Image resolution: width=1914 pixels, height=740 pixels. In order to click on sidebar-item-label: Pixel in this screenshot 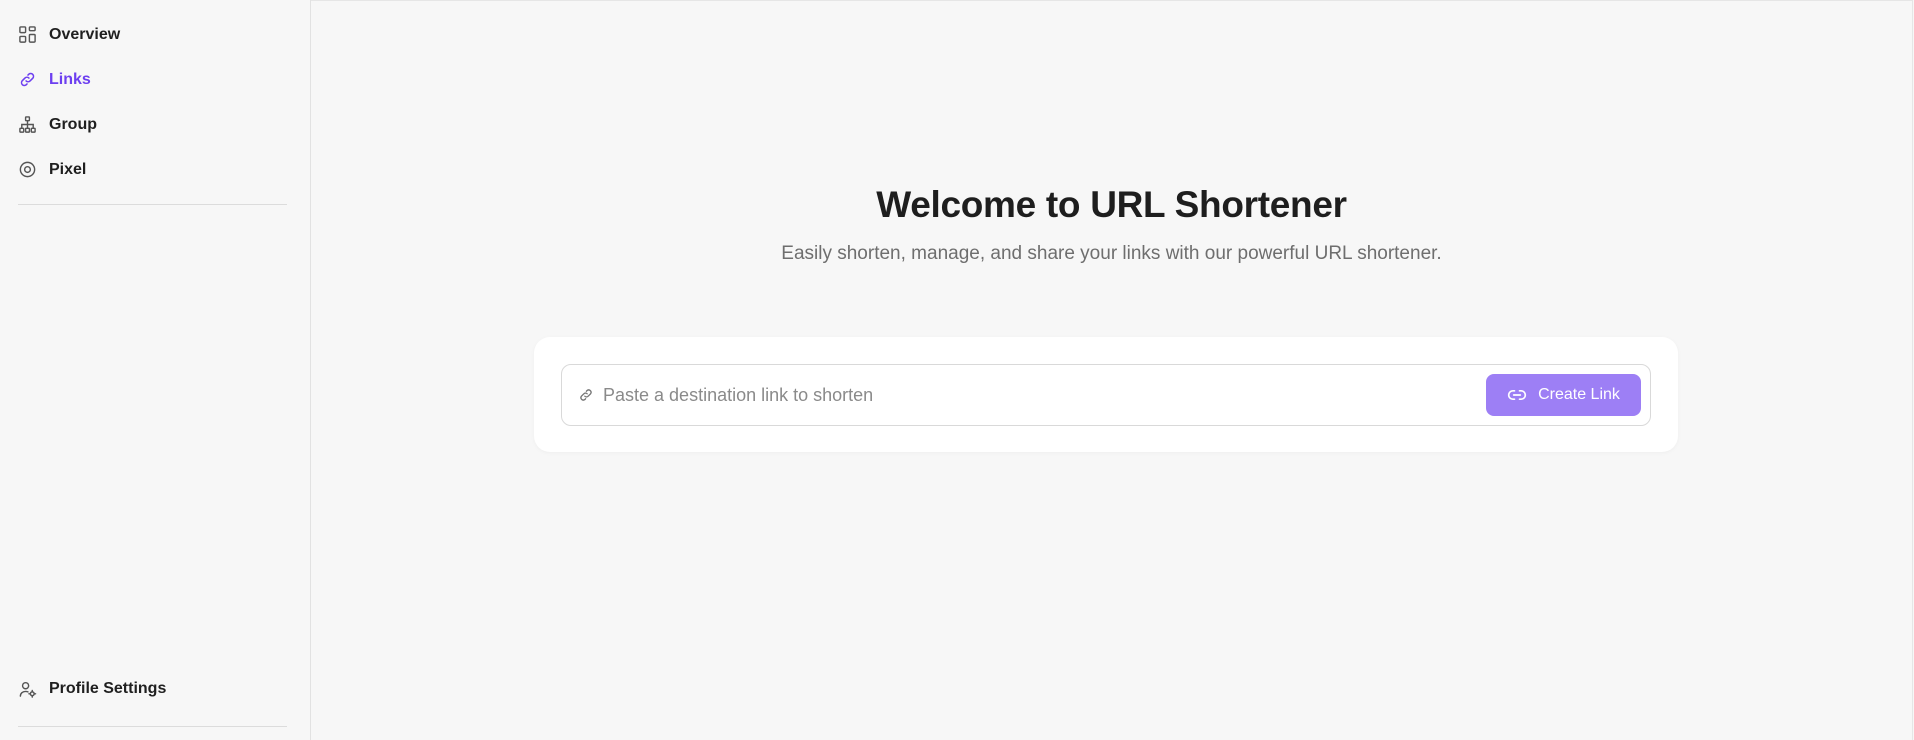, I will do `click(68, 169)`.